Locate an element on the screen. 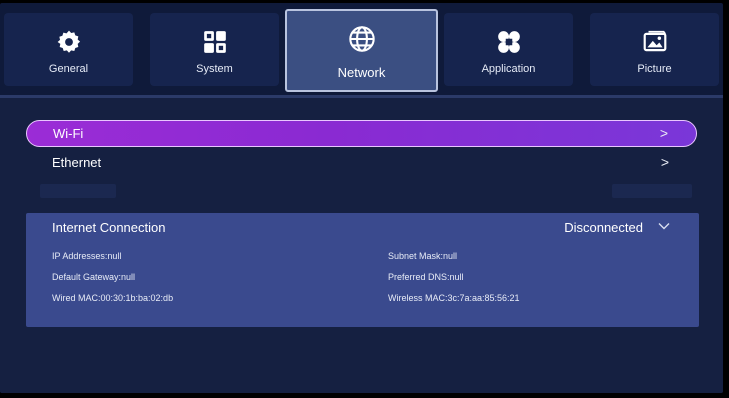  apps-clover-icon is located at coordinates (508, 42).